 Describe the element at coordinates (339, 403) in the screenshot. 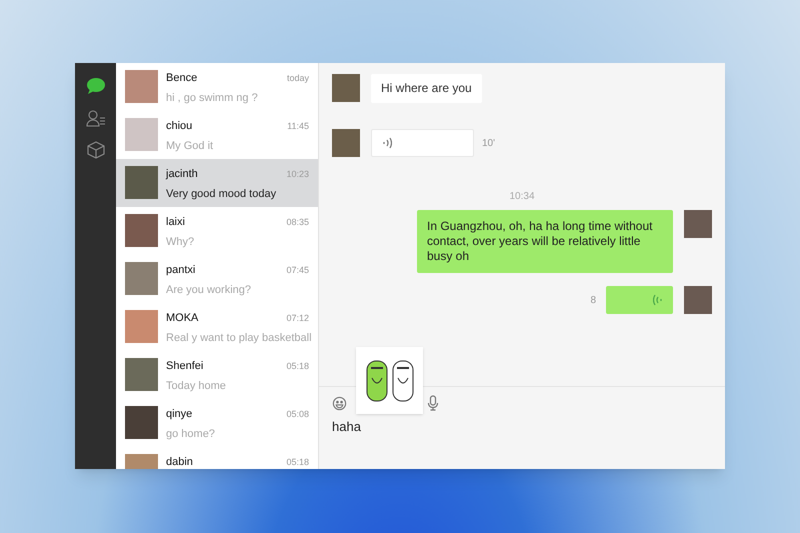

I see `emoji-icon` at that location.